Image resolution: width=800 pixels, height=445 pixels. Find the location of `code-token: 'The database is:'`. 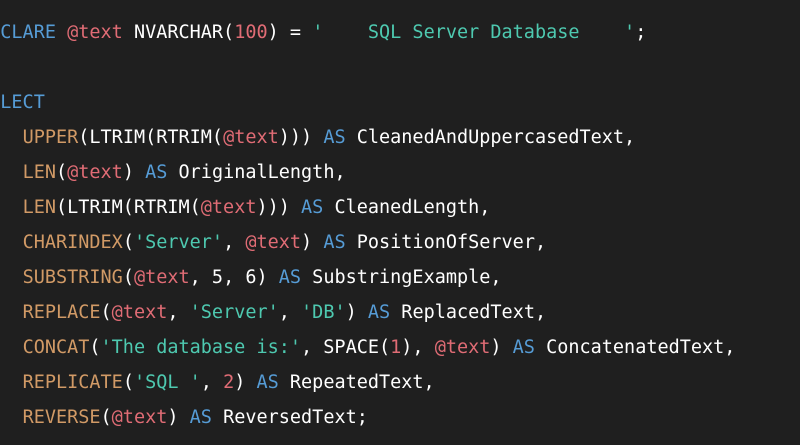

code-token: 'The database is:' is located at coordinates (201, 347).